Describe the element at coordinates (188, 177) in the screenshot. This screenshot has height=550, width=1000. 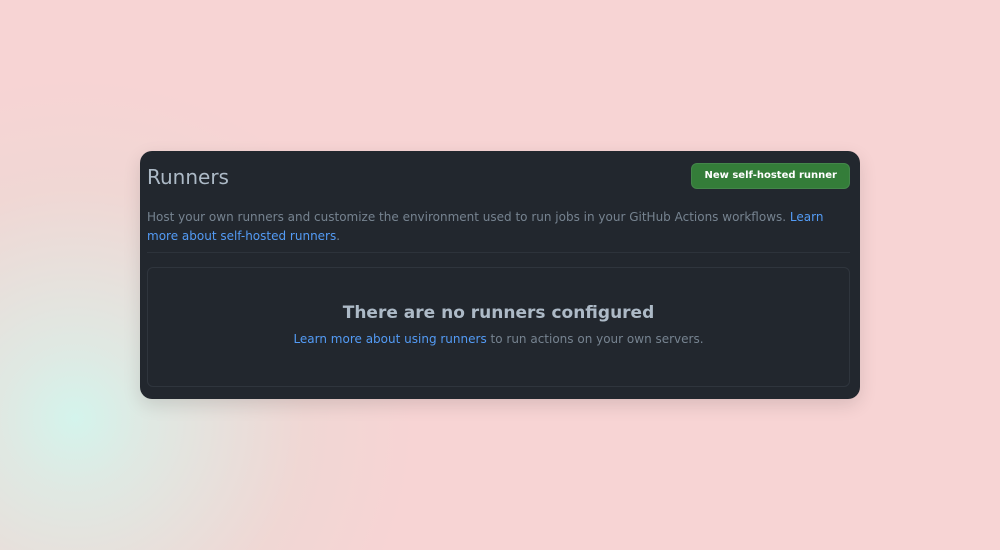
I see `page-title: Runners` at that location.